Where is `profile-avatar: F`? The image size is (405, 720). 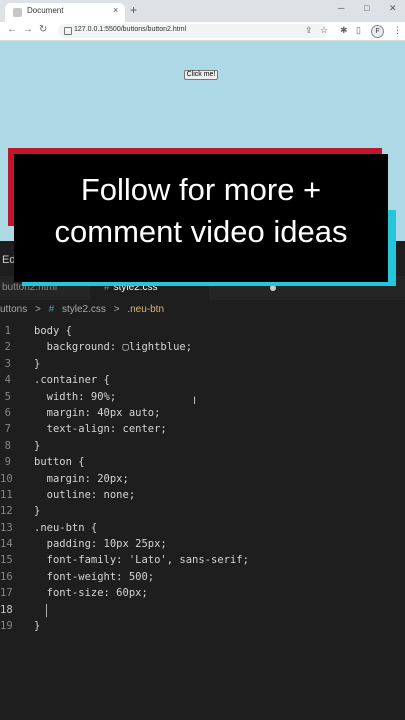 profile-avatar: F is located at coordinates (377, 31).